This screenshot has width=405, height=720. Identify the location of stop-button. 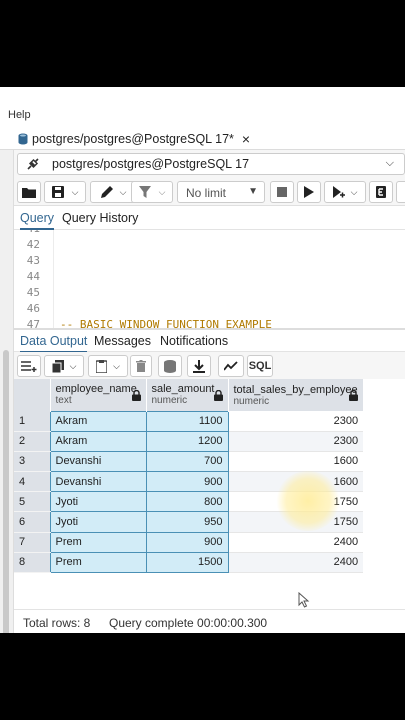
(282, 192).